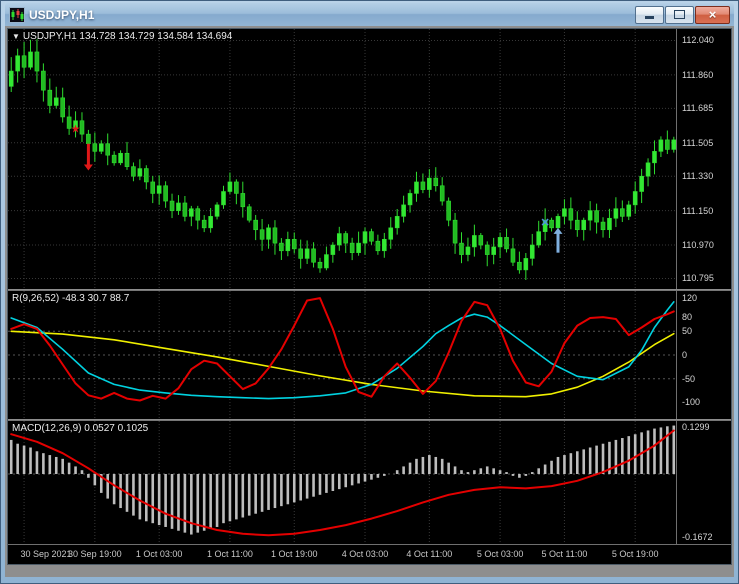 The height and width of the screenshot is (584, 739). What do you see at coordinates (635, 554) in the screenshot?
I see `time-axis-label: 5 Oct 19:00` at bounding box center [635, 554].